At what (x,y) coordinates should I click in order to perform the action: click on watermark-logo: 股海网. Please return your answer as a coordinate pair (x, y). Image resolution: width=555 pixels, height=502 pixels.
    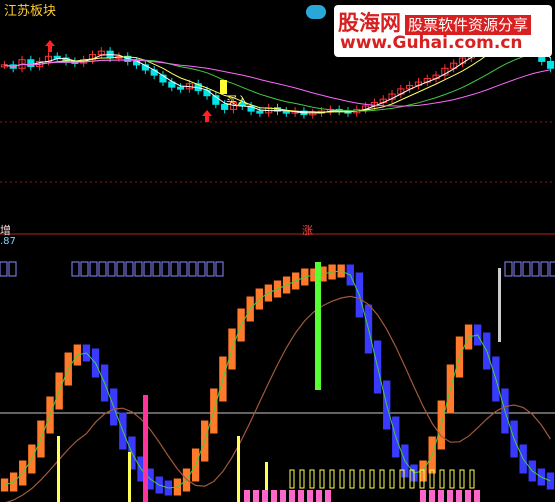
    Looking at the image, I should click on (369, 22).